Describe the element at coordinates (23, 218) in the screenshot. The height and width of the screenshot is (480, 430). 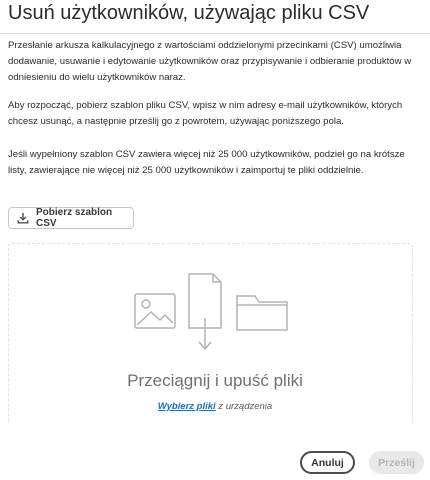
I see `download-icon` at that location.